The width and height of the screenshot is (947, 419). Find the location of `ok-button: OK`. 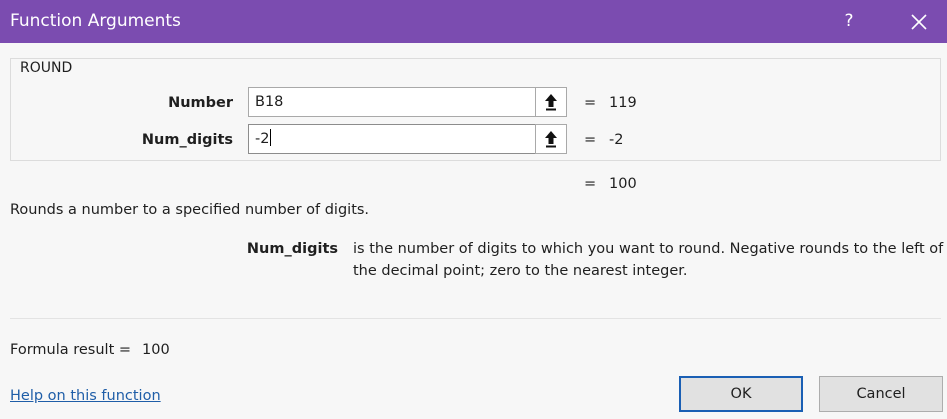

ok-button: OK is located at coordinates (741, 394).